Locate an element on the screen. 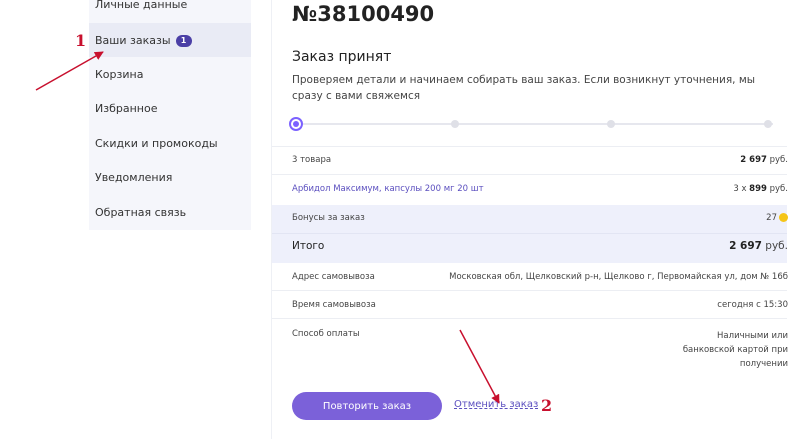 The height and width of the screenshot is (439, 800). orders-count-badge: 1 is located at coordinates (183, 41).